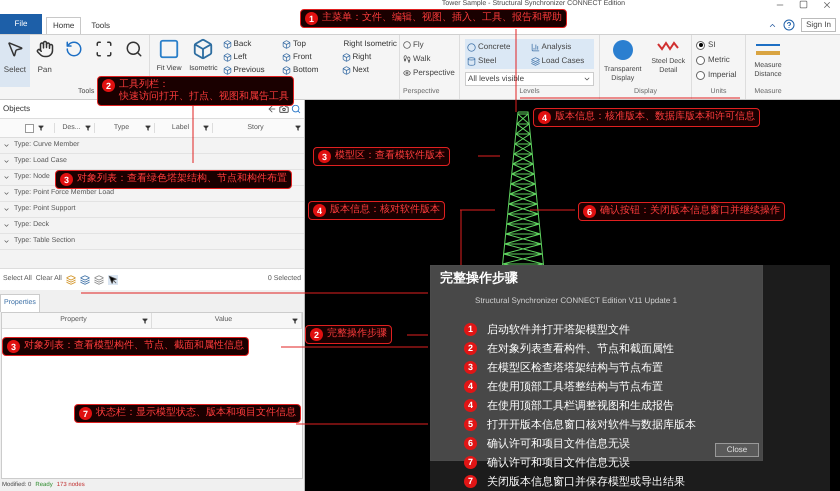  I want to click on chevron-down-icon, so click(587, 79).